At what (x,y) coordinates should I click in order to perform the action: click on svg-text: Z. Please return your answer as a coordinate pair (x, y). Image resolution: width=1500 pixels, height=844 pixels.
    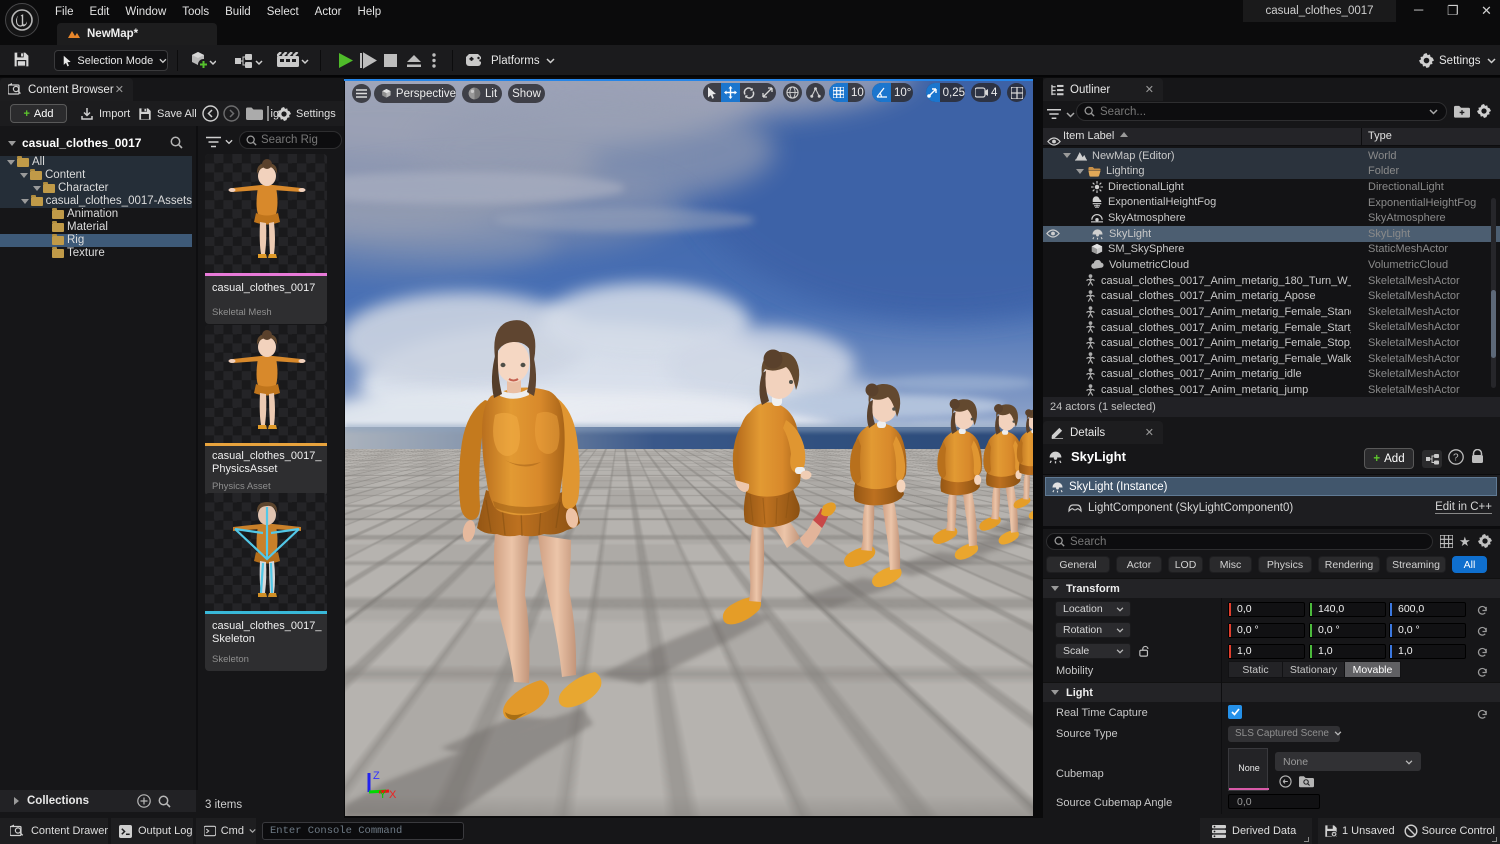
    Looking at the image, I should click on (376, 776).